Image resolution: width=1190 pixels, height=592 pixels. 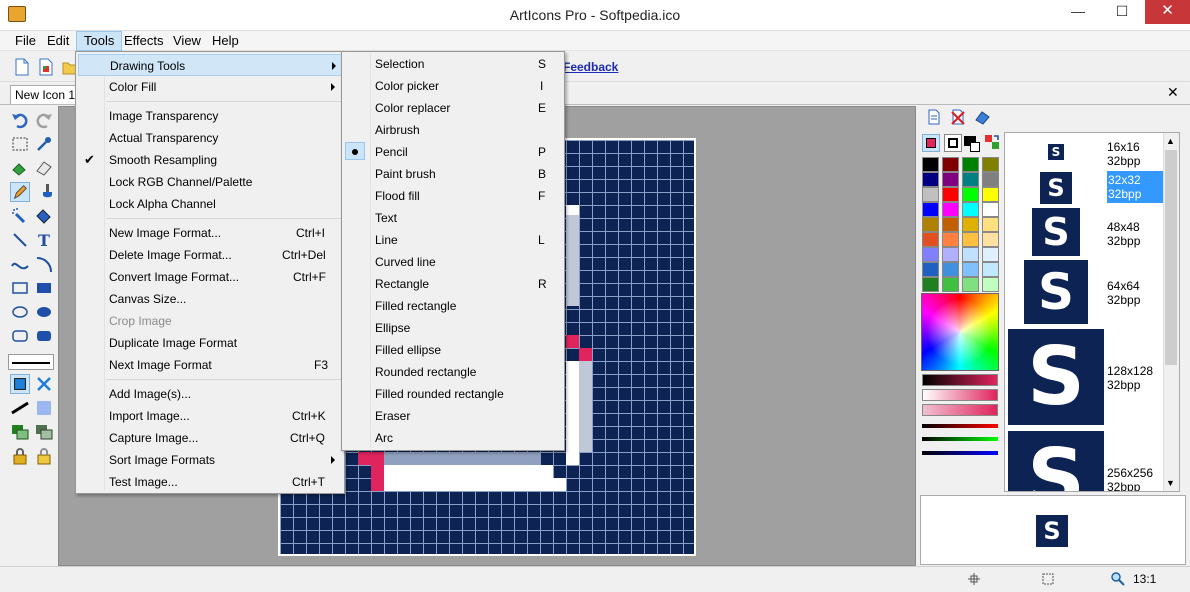 What do you see at coordinates (960, 426) in the screenshot?
I see `red-channel-slider` at bounding box center [960, 426].